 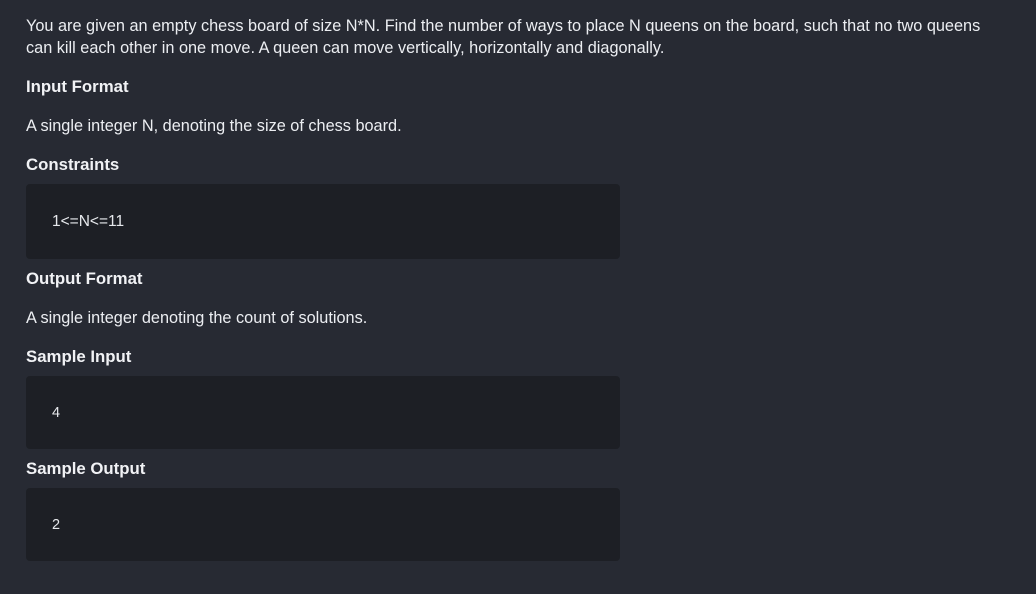 What do you see at coordinates (323, 221) in the screenshot?
I see `constraints-code-block: 1<=N<=11` at bounding box center [323, 221].